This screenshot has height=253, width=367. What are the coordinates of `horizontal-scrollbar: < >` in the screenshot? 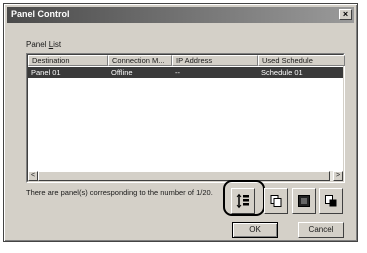 It's located at (185, 176).